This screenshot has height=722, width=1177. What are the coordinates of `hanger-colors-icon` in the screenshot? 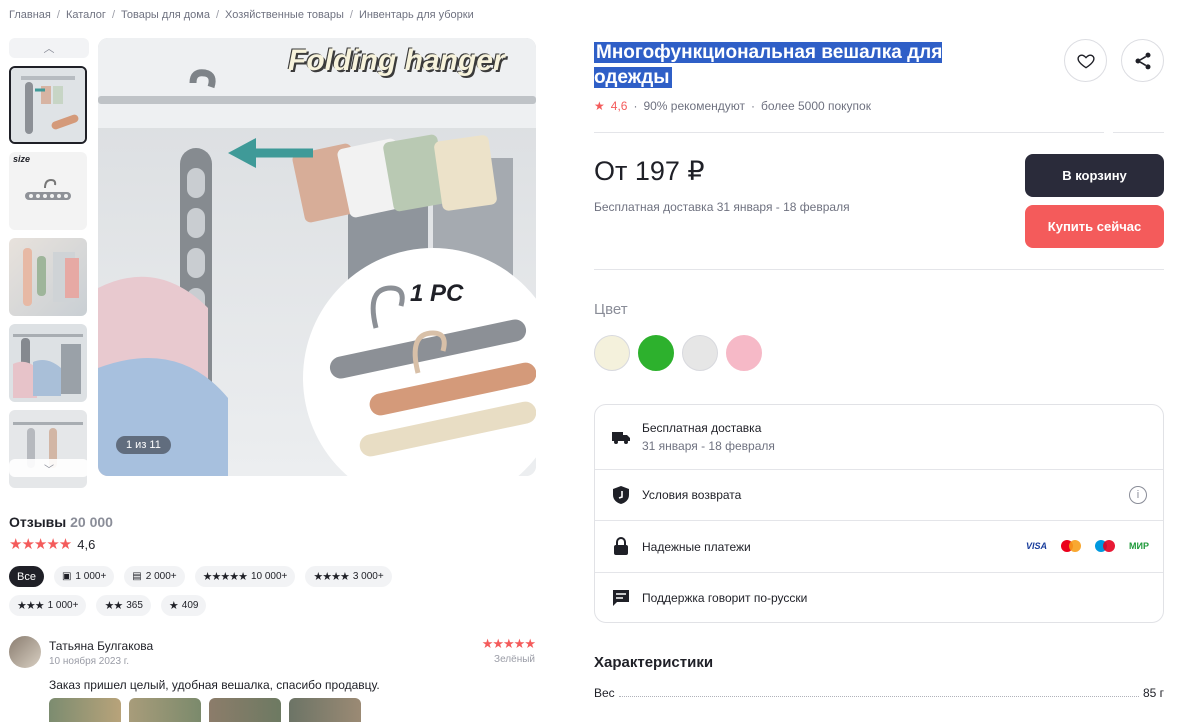 It's located at (51, 277).